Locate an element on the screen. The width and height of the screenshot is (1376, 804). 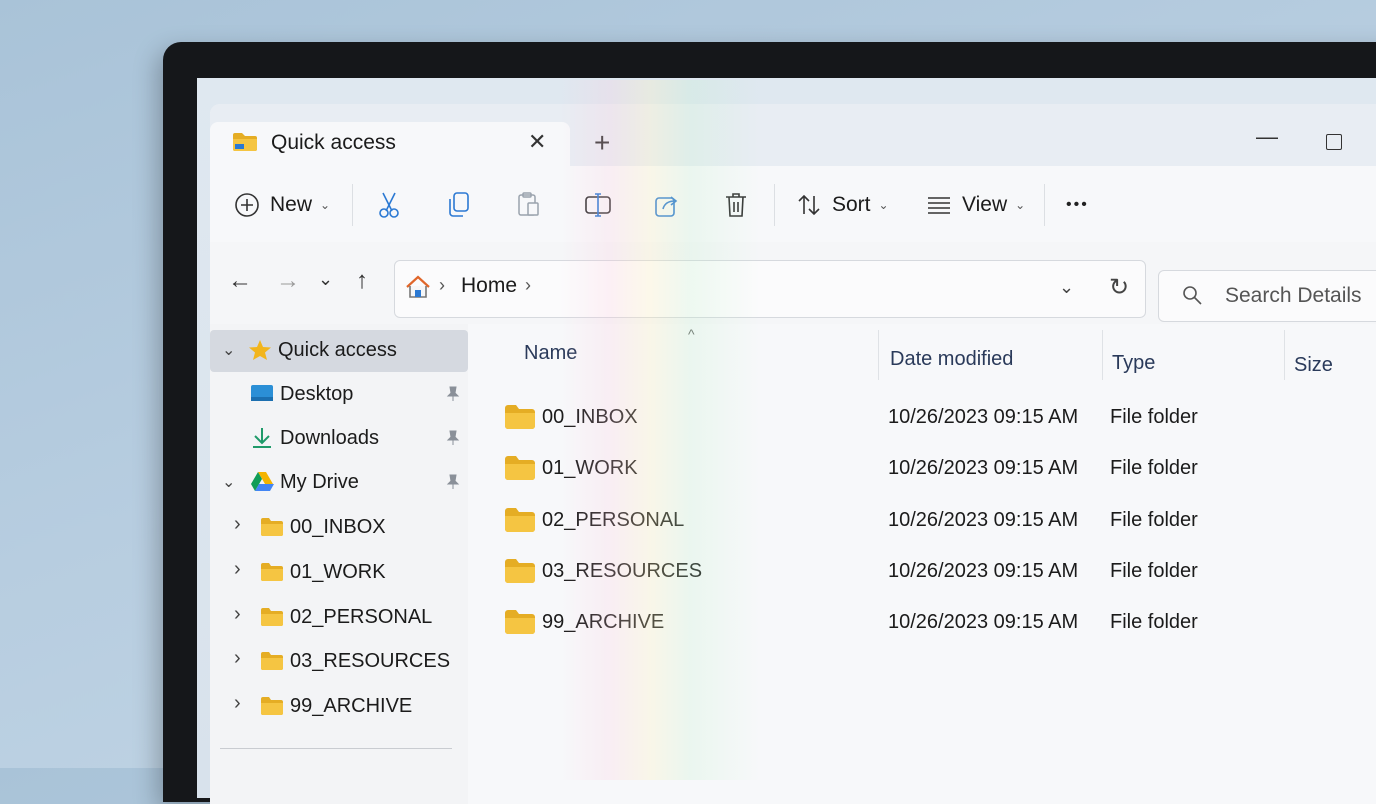
list-view-icon is located at coordinates (939, 205).